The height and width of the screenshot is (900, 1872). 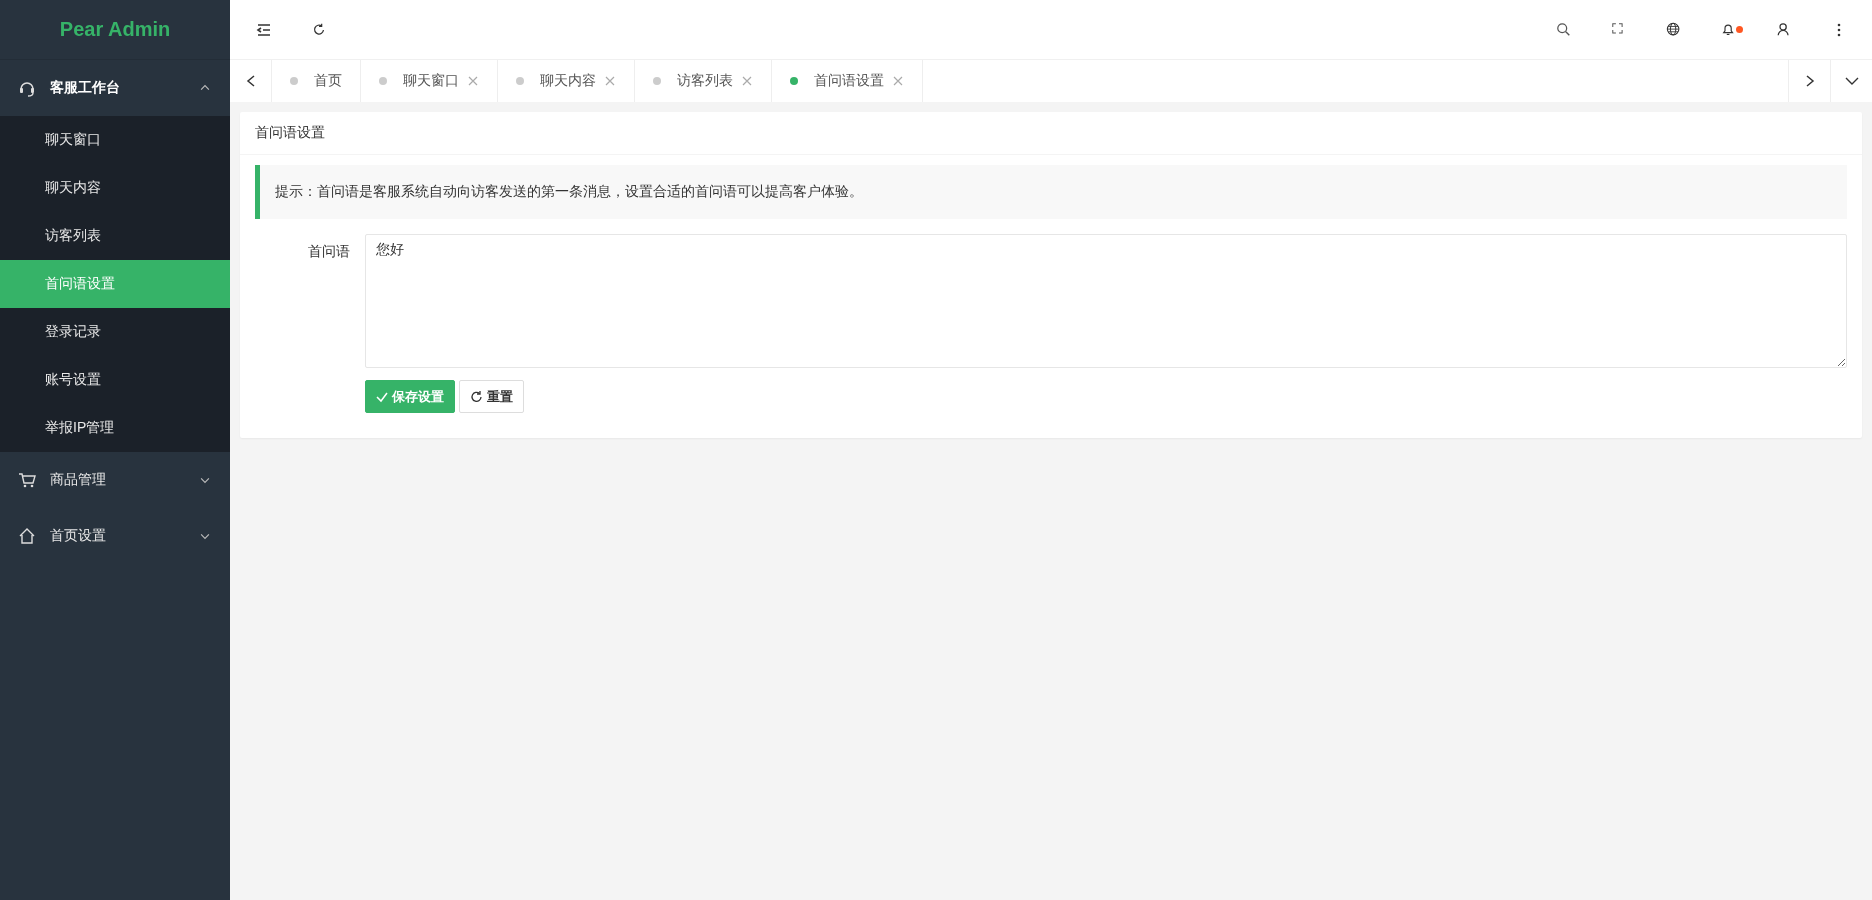 What do you see at coordinates (27, 88) in the screenshot?
I see `headset-icon` at bounding box center [27, 88].